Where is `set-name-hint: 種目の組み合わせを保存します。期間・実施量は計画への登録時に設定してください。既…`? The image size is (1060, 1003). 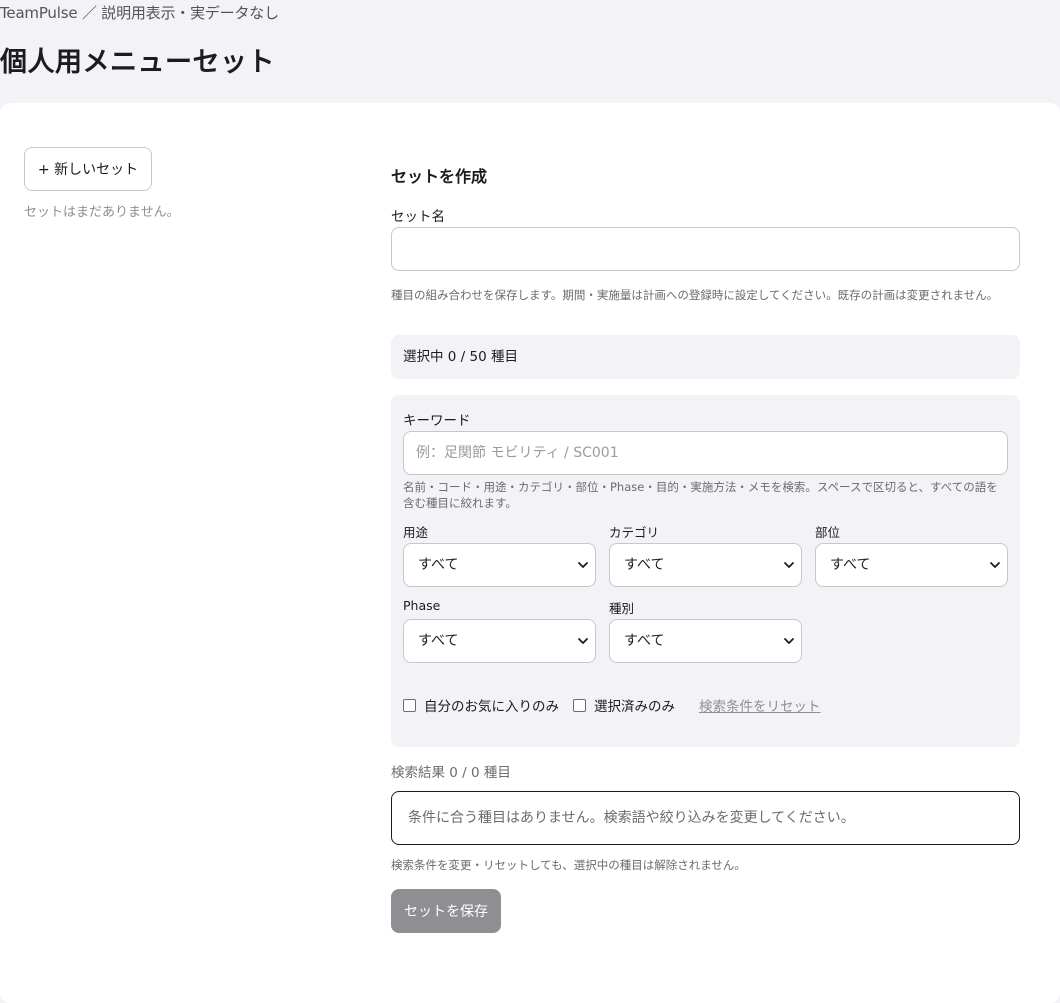 set-name-hint: 種目の組み合わせを保存します。期間・実施量は計画への登録時に設定してください。既… is located at coordinates (695, 295).